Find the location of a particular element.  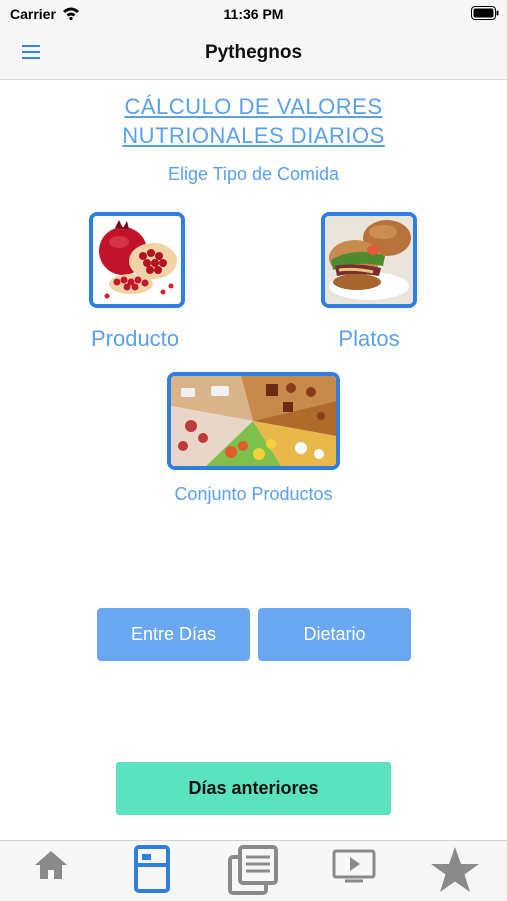

entre-dias-button: Entre Días is located at coordinates (173, 634).